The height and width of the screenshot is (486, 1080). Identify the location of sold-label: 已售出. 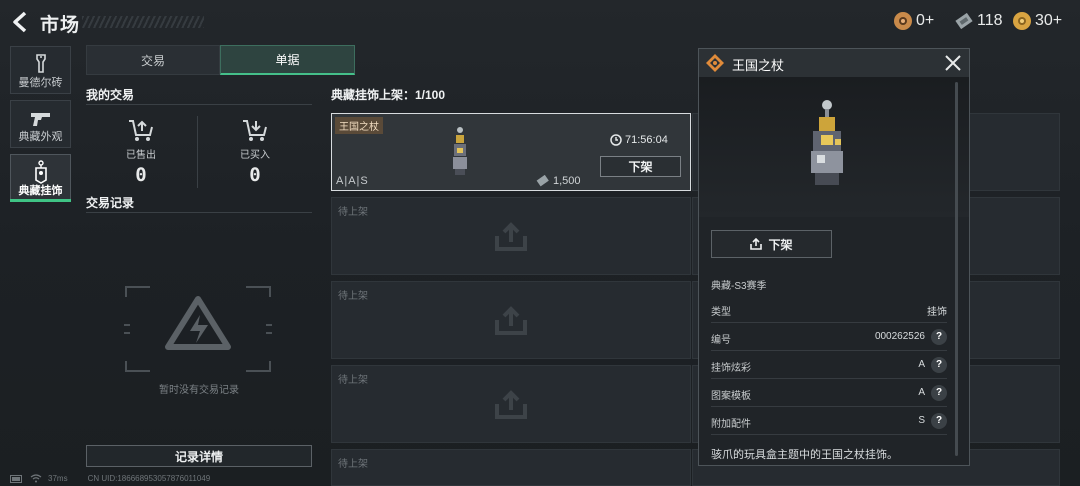
(141, 155).